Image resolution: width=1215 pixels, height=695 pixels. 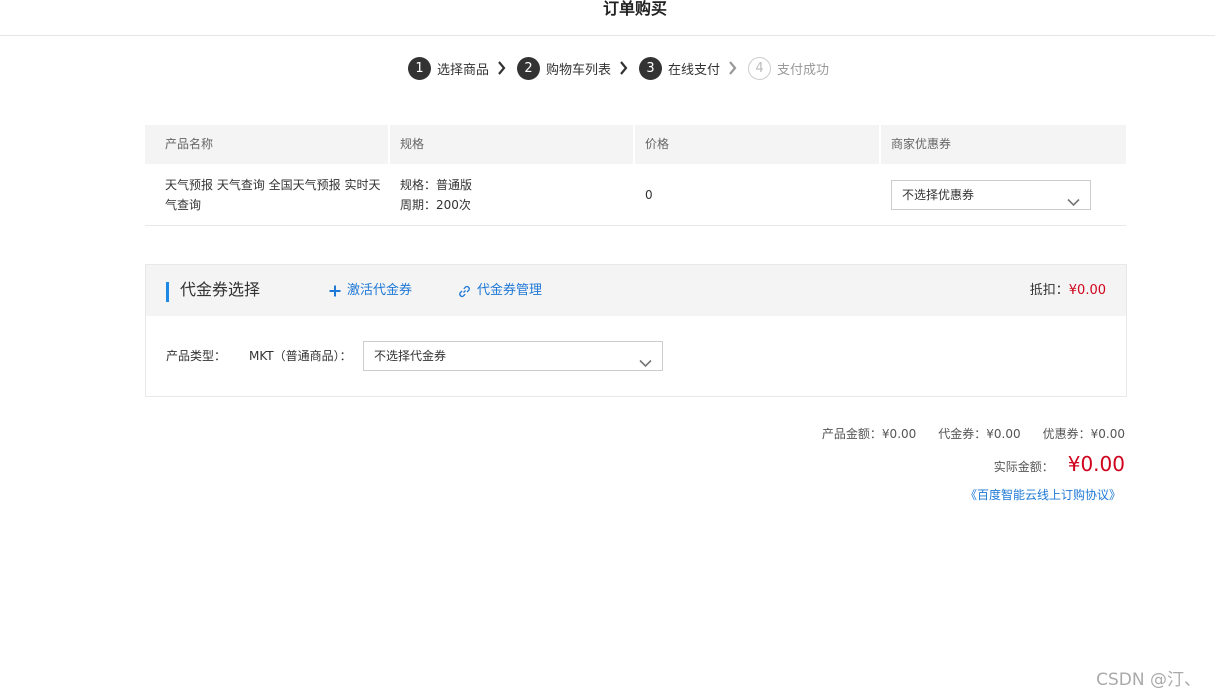 I want to click on actual-amount-label: 实际金额：, so click(x=1023, y=467).